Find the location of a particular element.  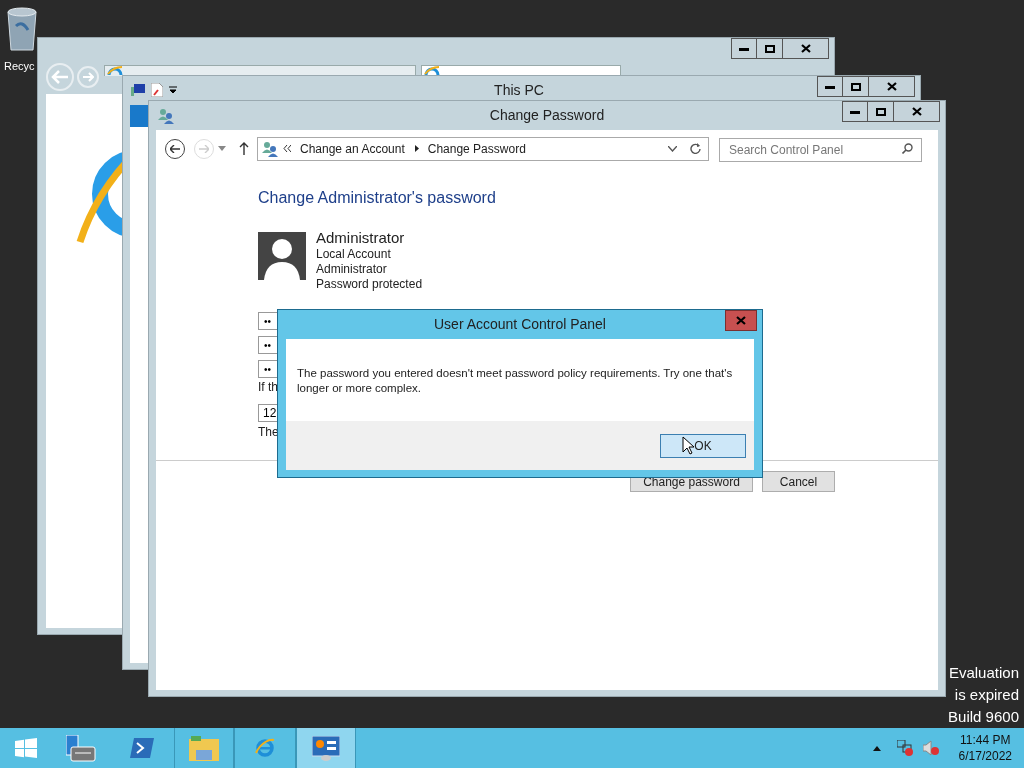

server-manager-icon is located at coordinates (81, 748).